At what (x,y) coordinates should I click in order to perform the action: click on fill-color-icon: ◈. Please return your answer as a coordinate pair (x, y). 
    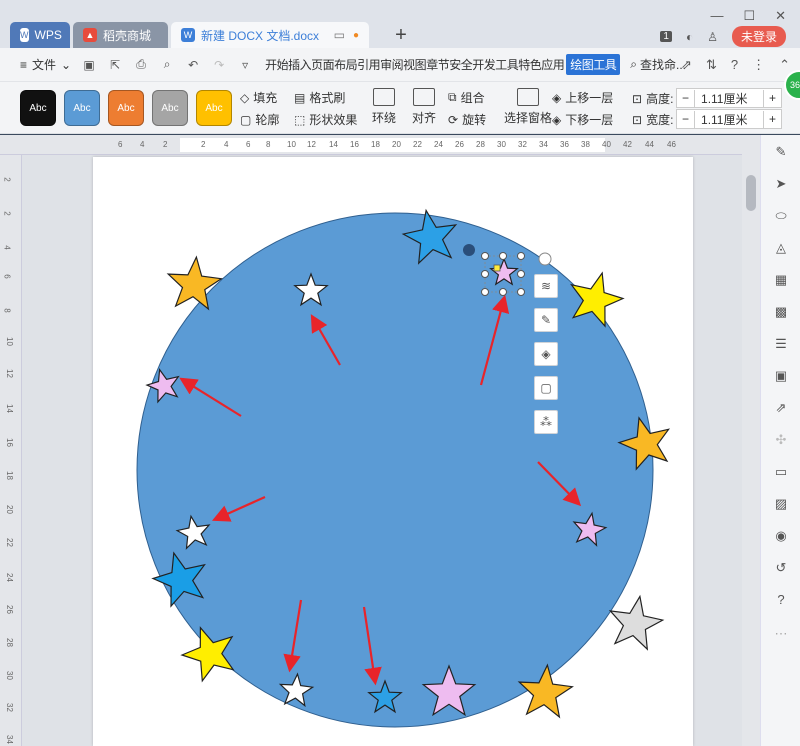
    Looking at the image, I should click on (546, 354).